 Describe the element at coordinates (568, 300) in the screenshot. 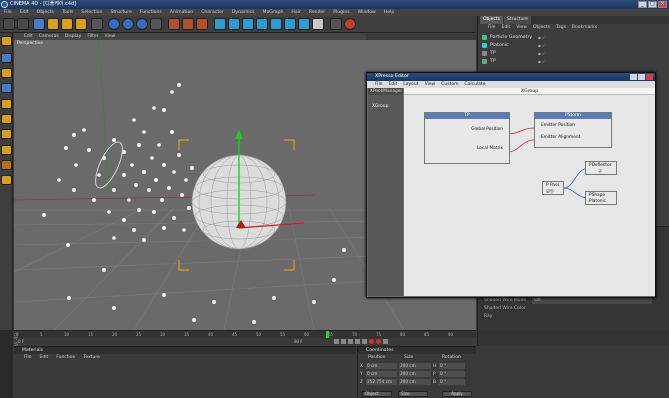

I see `attr-row: Shaded Wire Mode Off` at that location.